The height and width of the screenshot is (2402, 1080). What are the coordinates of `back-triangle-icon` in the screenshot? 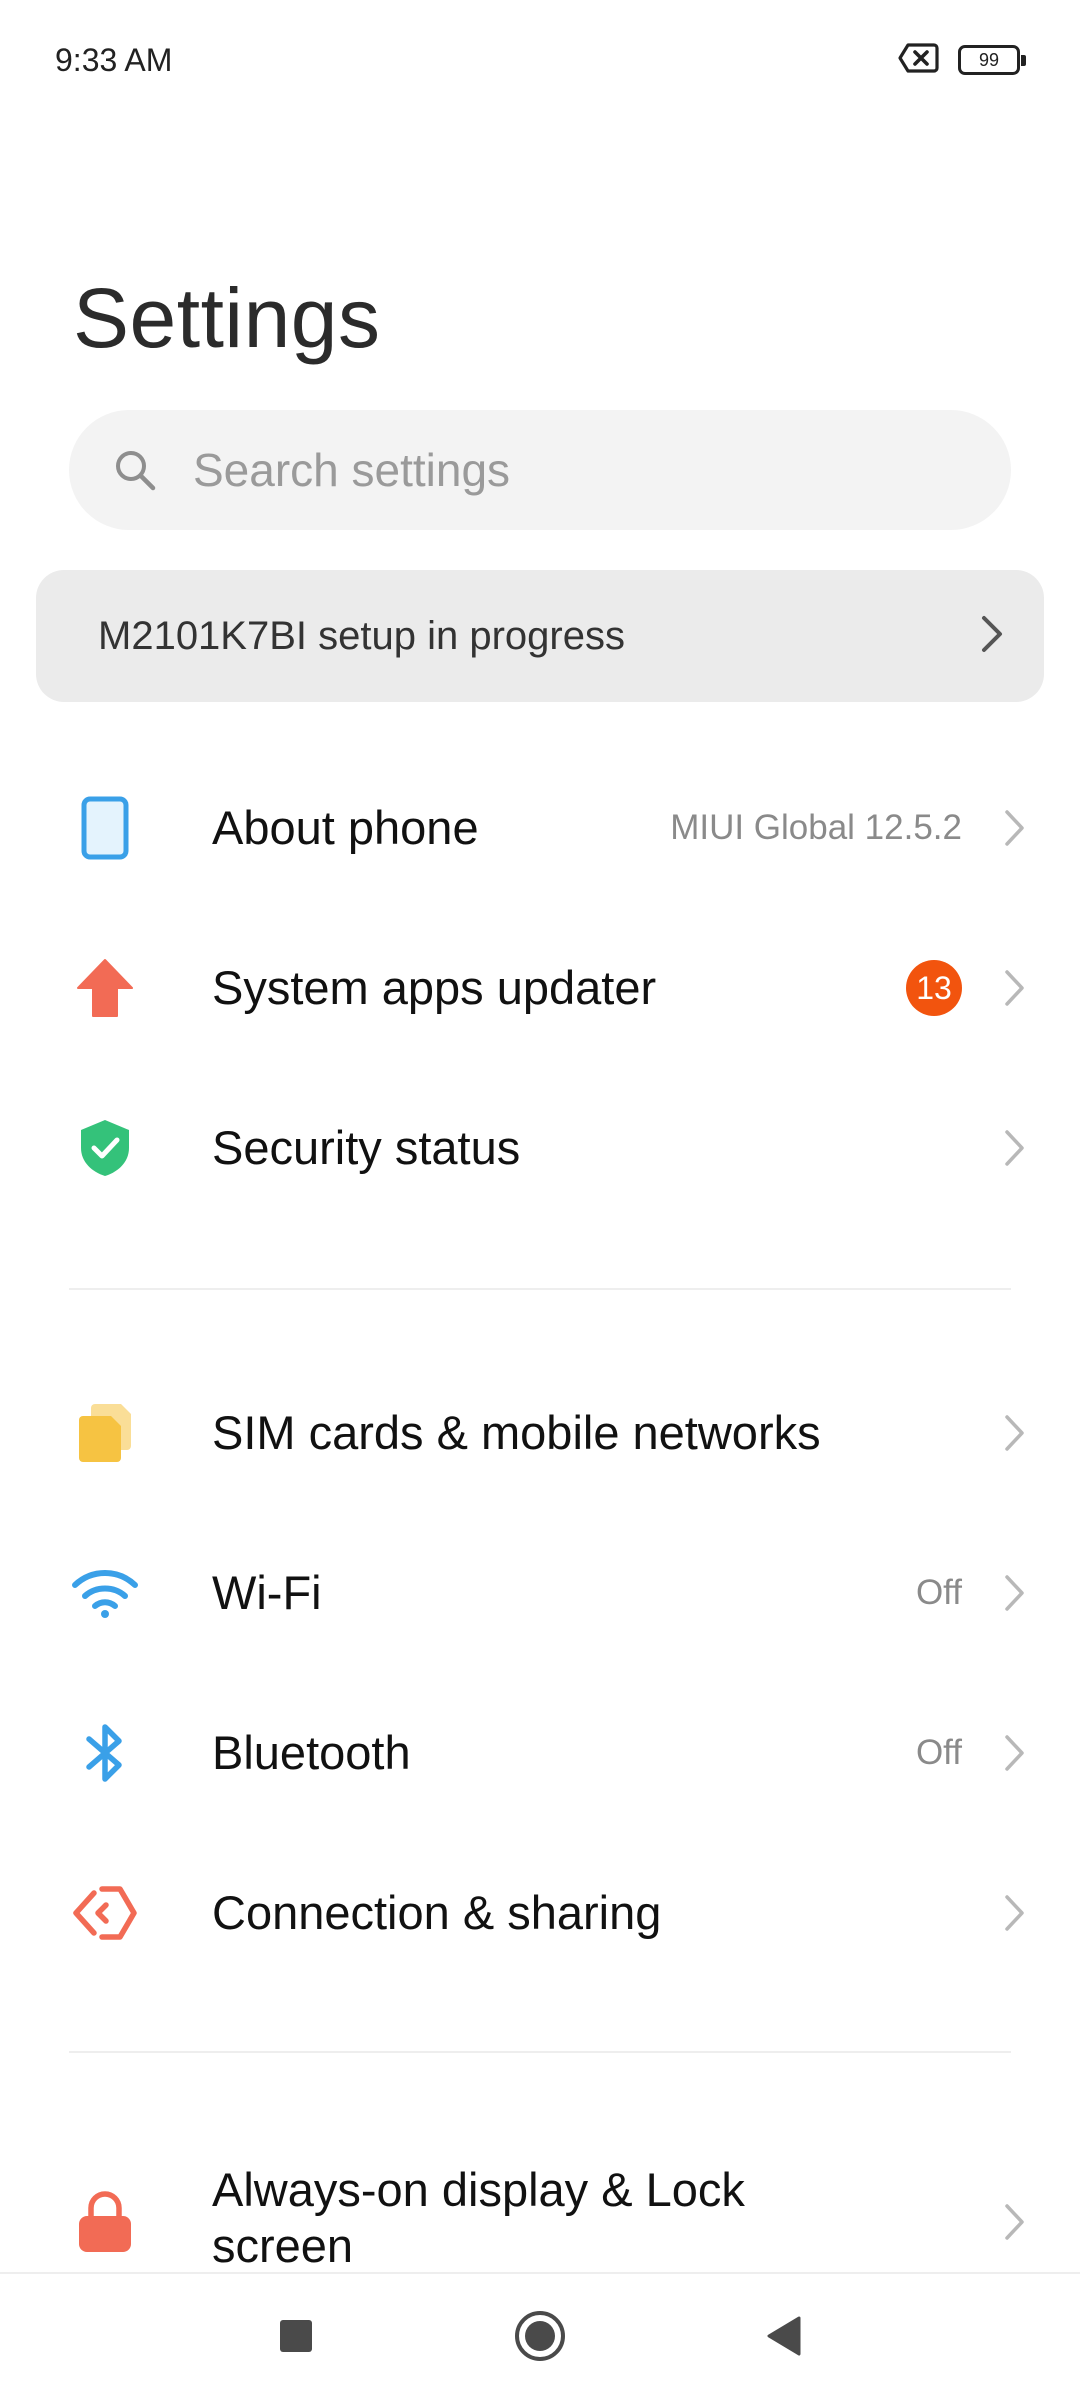 It's located at (784, 2338).